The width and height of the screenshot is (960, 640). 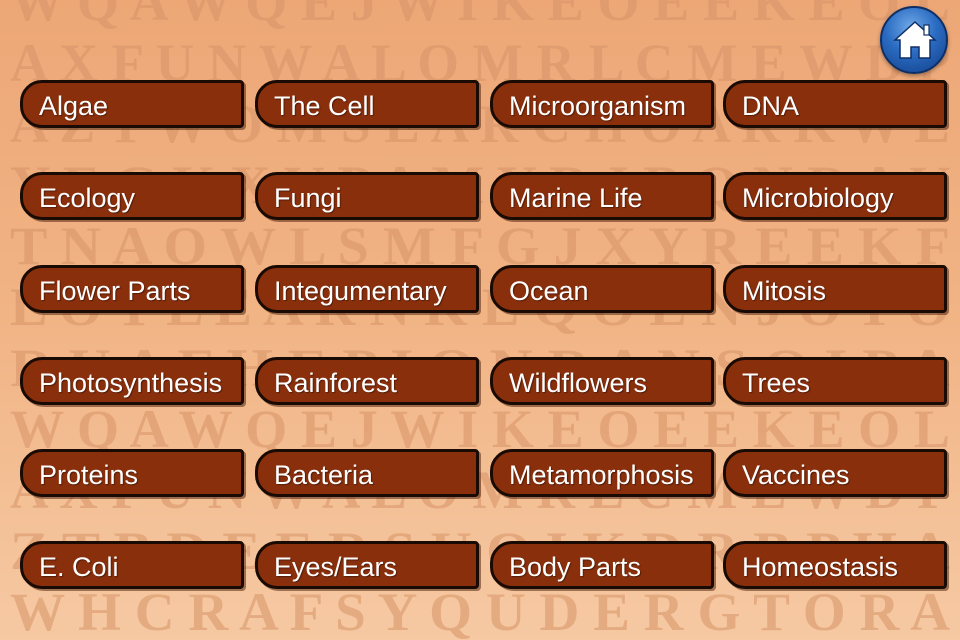 I want to click on home-icon, so click(x=915, y=39).